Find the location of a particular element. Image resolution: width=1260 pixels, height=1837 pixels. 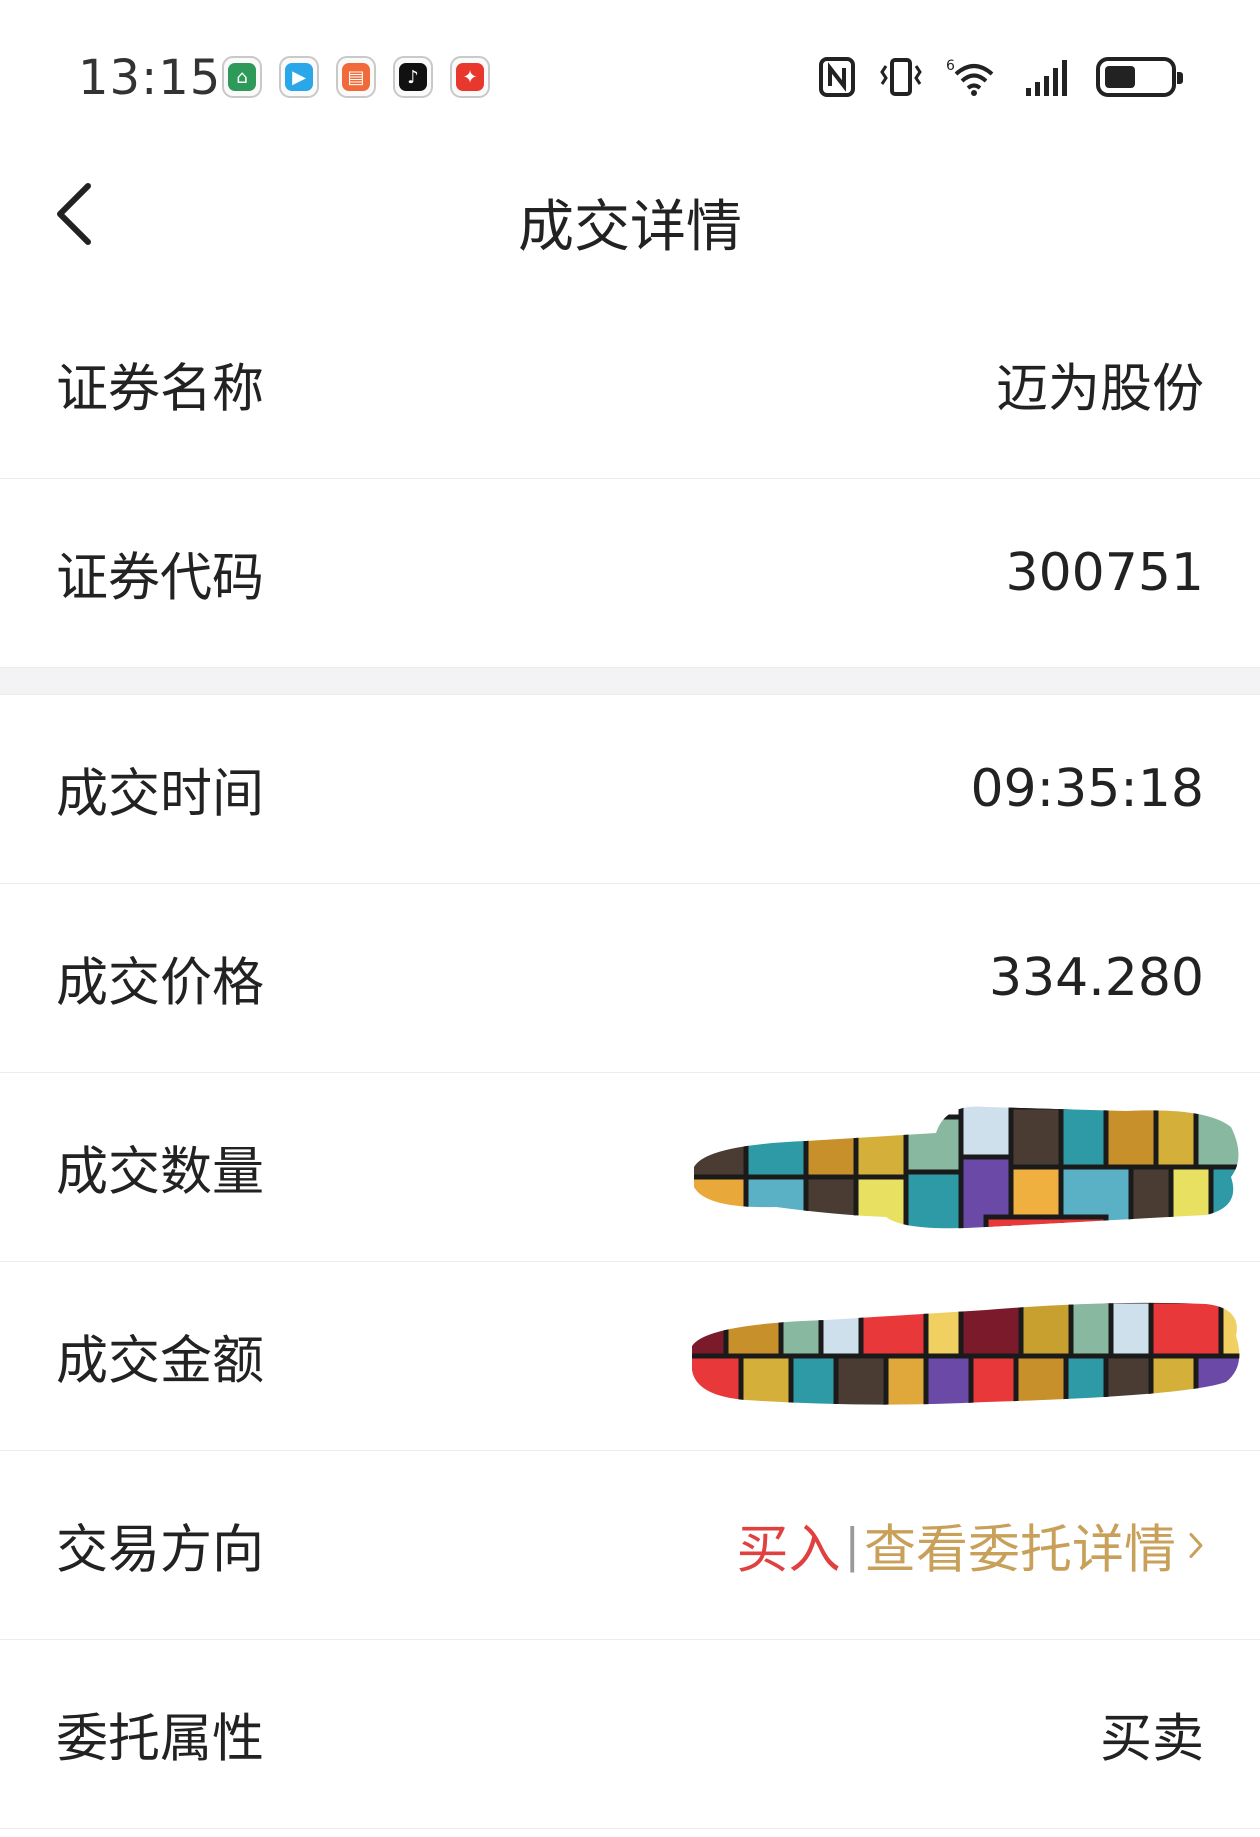

status-bar: 13:15 ⌂ ▶ ▤ ♪ ✦ 6 is located at coordinates (630, 80).